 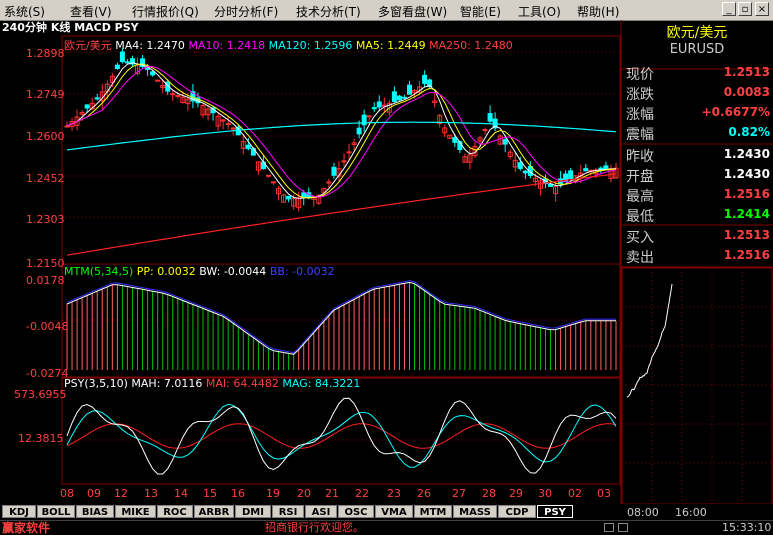 I want to click on mini-frame, so click(x=697, y=385).